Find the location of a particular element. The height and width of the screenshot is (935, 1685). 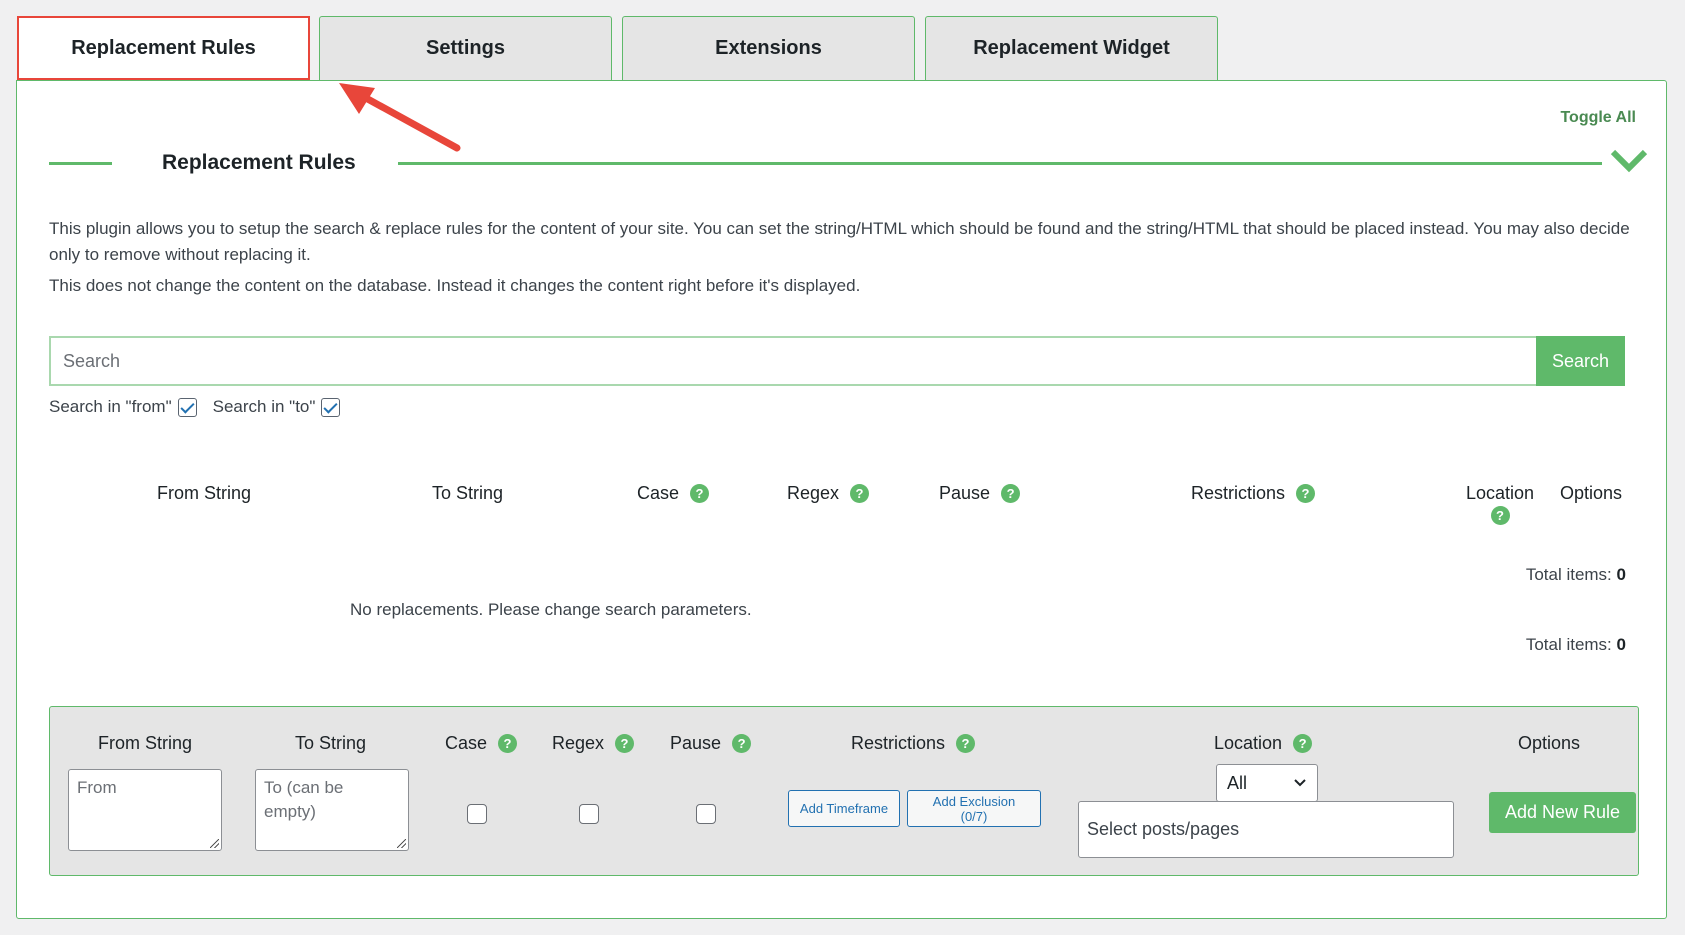

form-header-to: To String is located at coordinates (330, 743).